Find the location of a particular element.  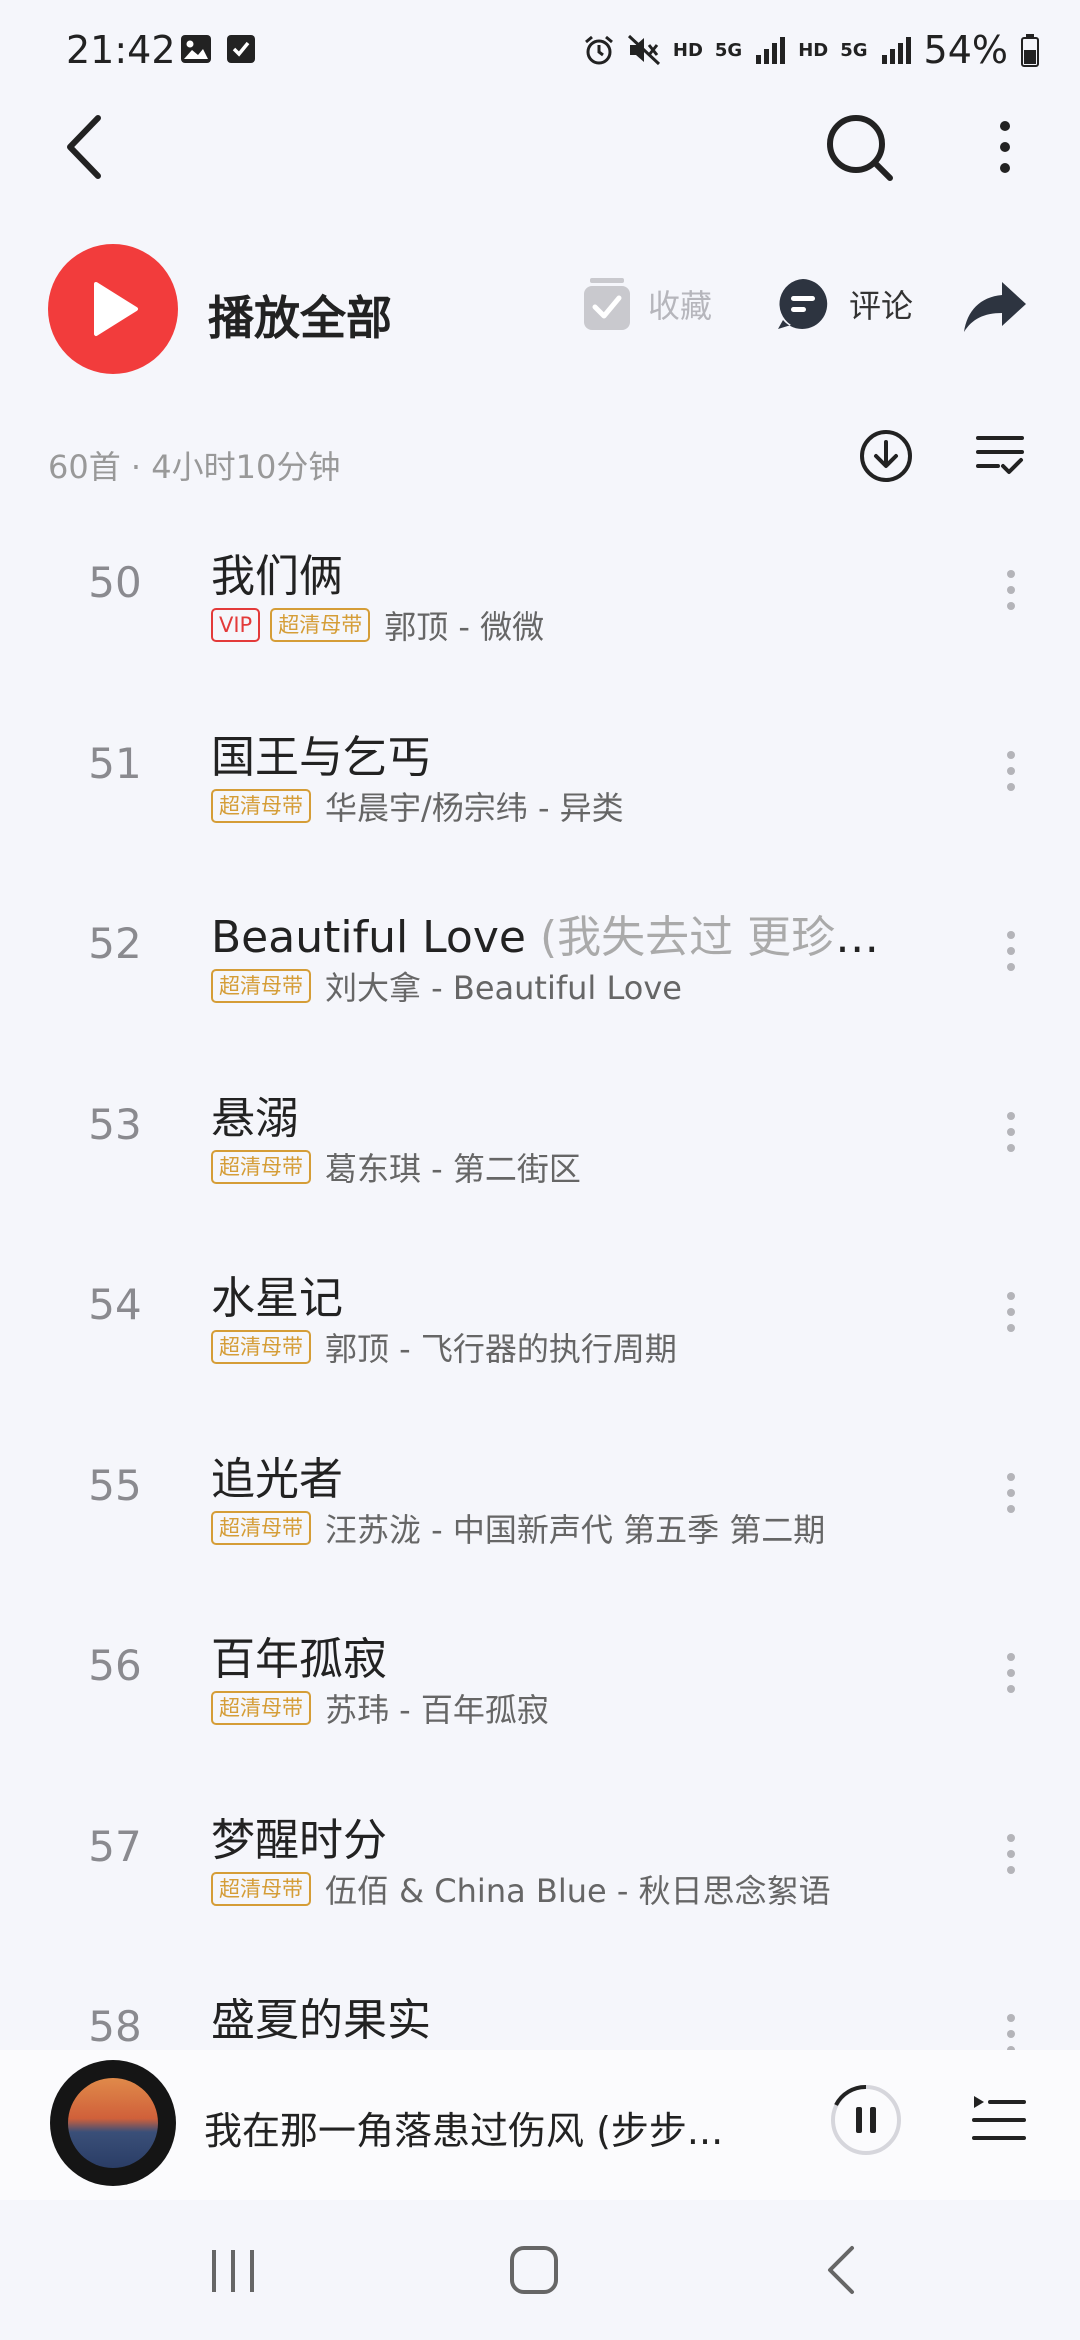

play-icon is located at coordinates (116, 309).